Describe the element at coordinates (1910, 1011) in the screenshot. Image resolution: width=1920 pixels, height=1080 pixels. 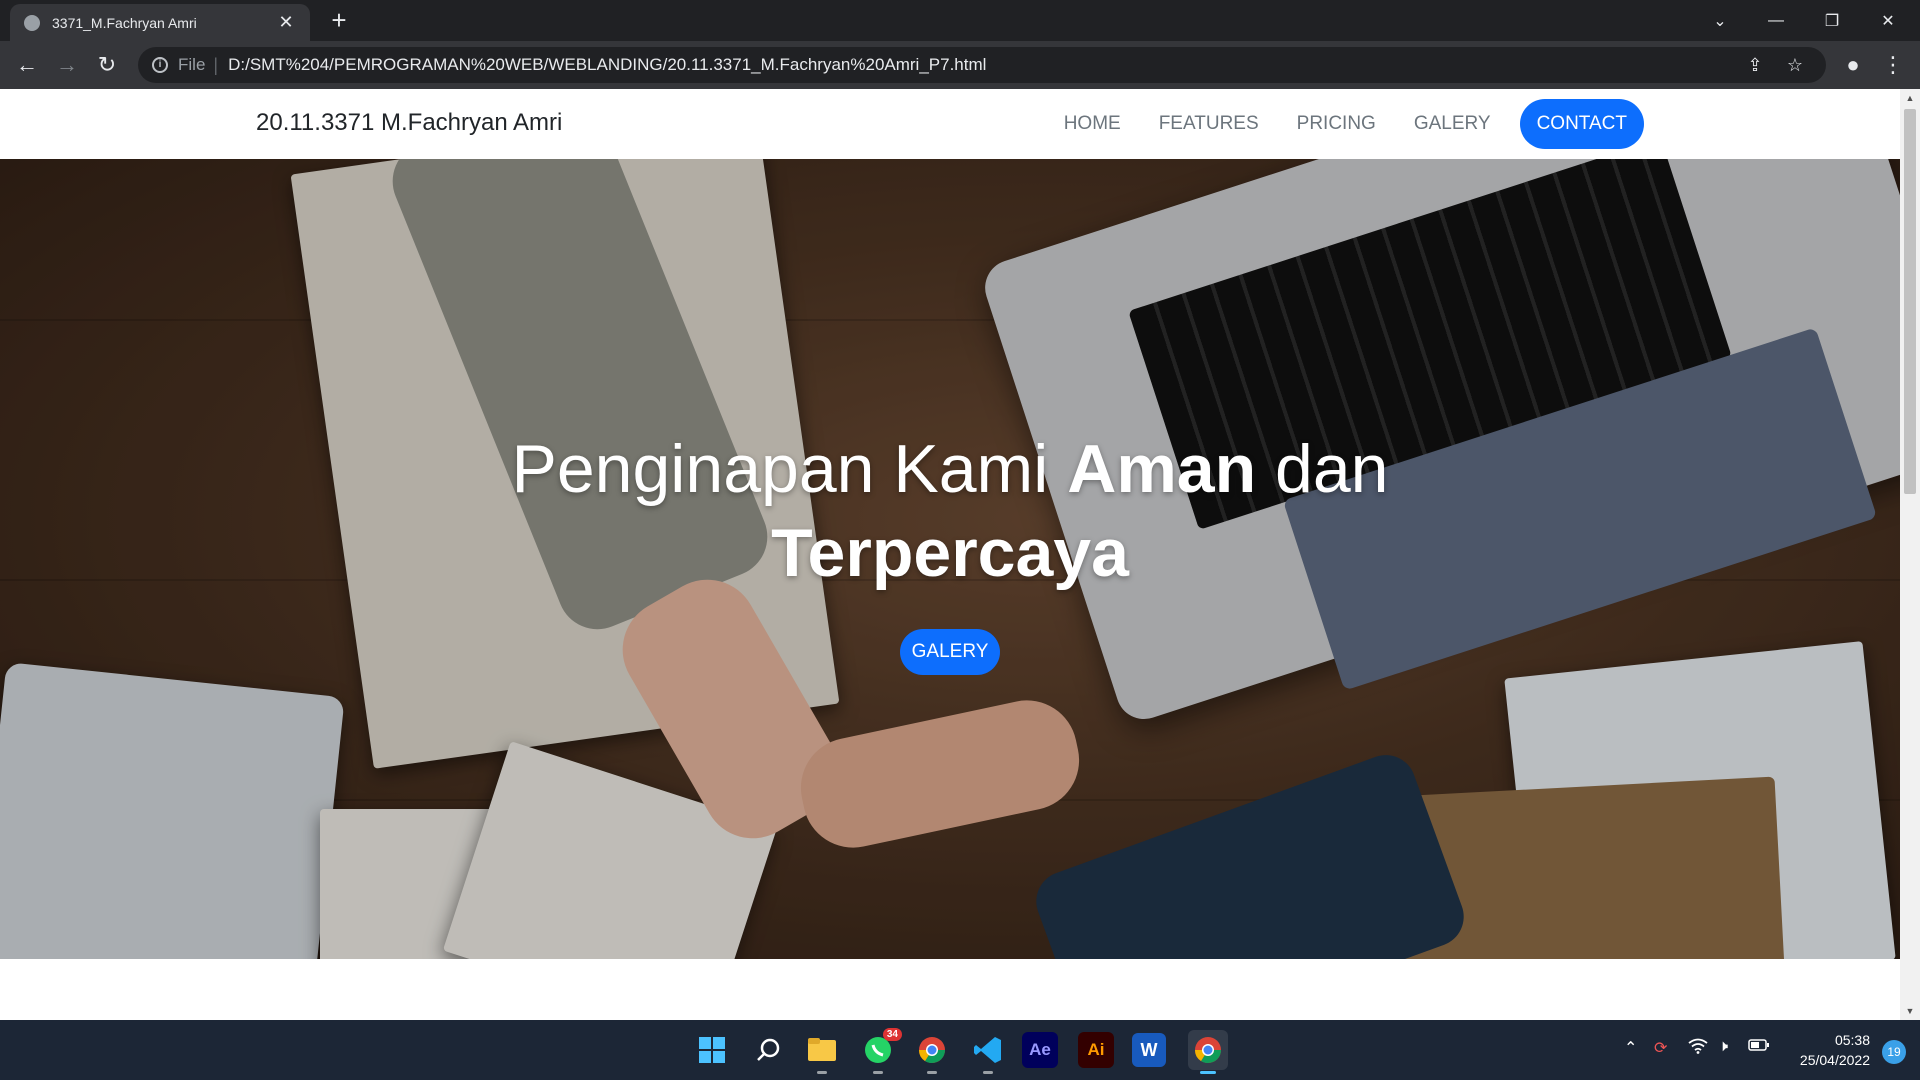
I see `scroll-down-icon: ▼` at that location.